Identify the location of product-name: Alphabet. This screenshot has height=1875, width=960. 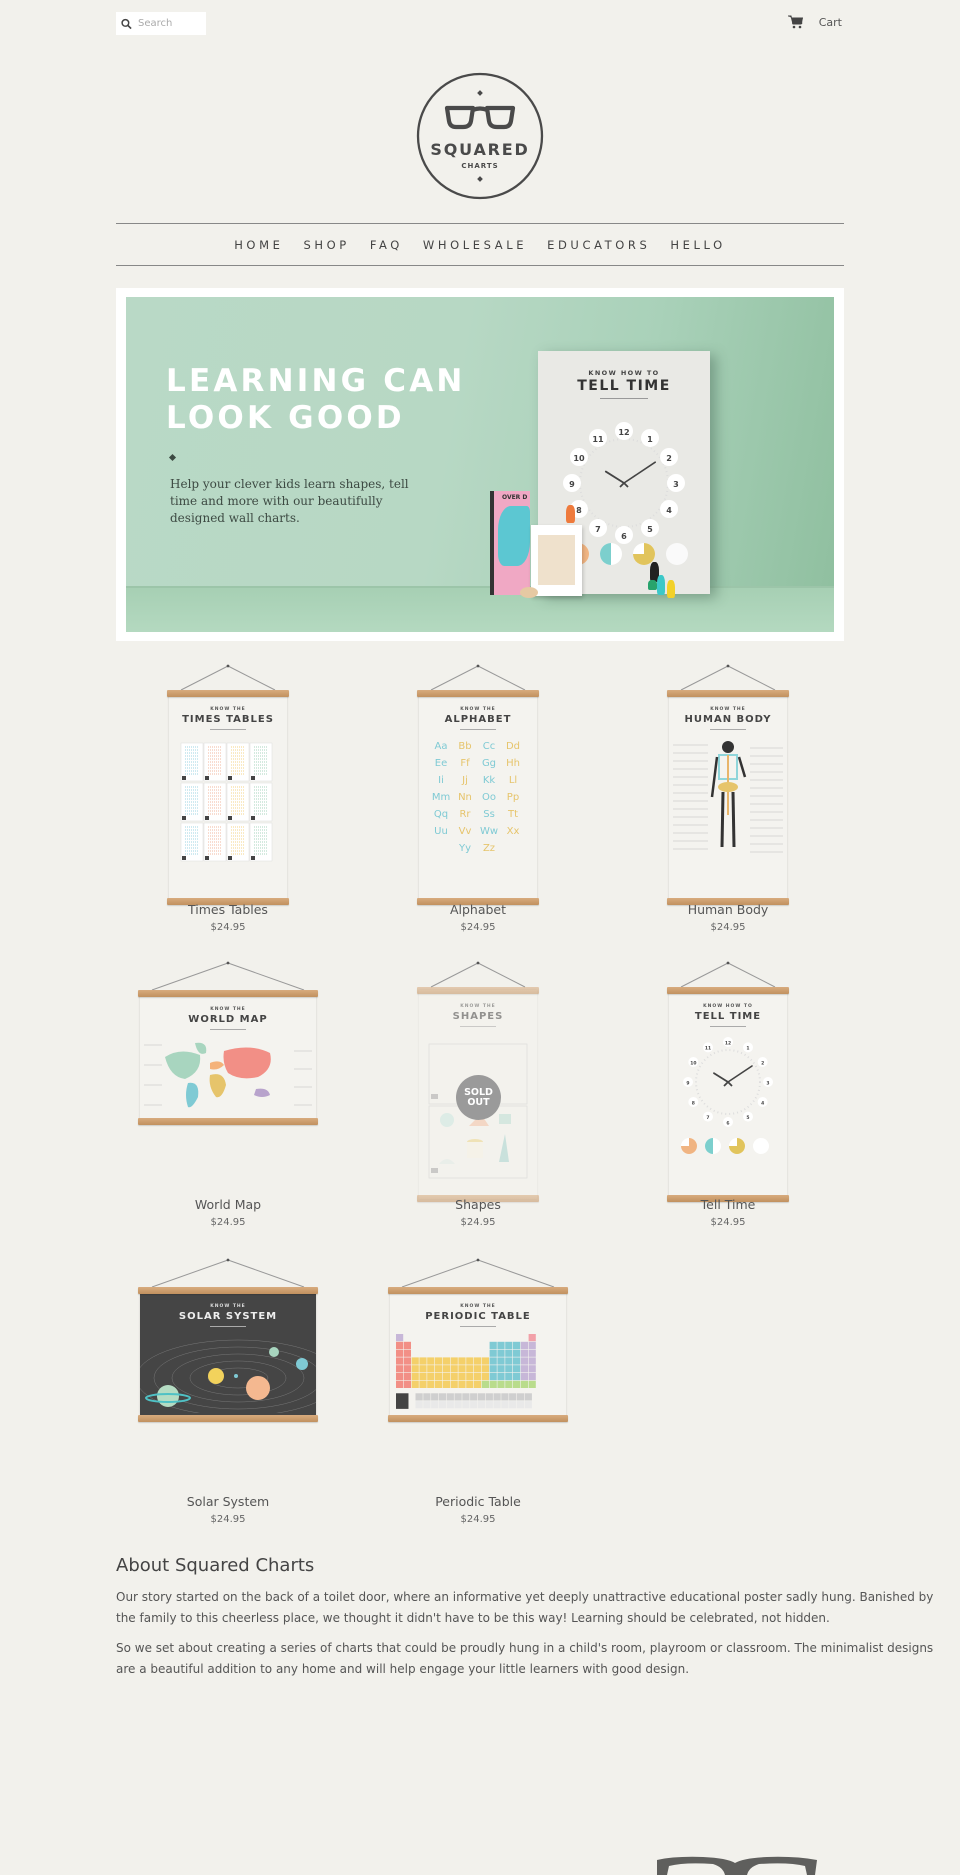
(478, 909).